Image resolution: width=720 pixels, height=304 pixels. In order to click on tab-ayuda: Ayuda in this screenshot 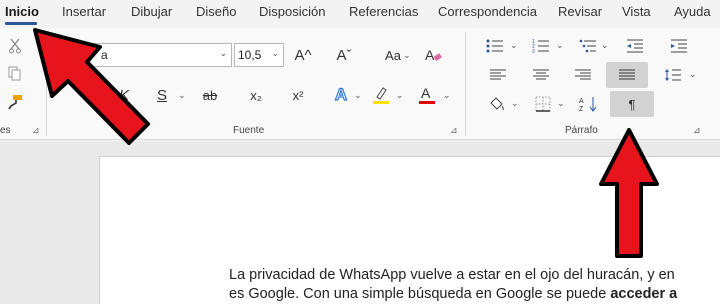, I will do `click(692, 11)`.